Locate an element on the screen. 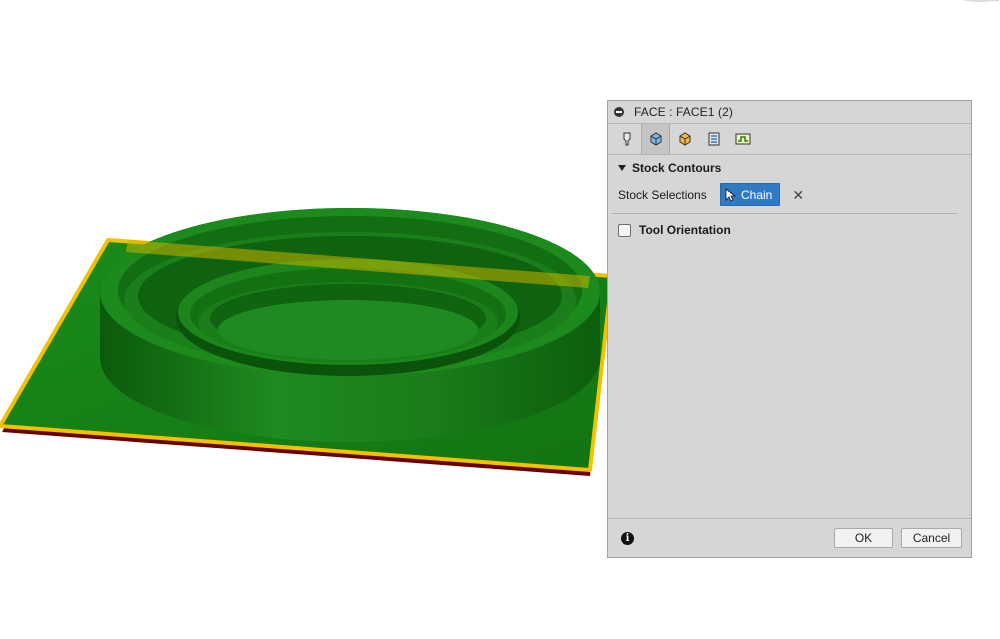  heights-icon is located at coordinates (684, 139).